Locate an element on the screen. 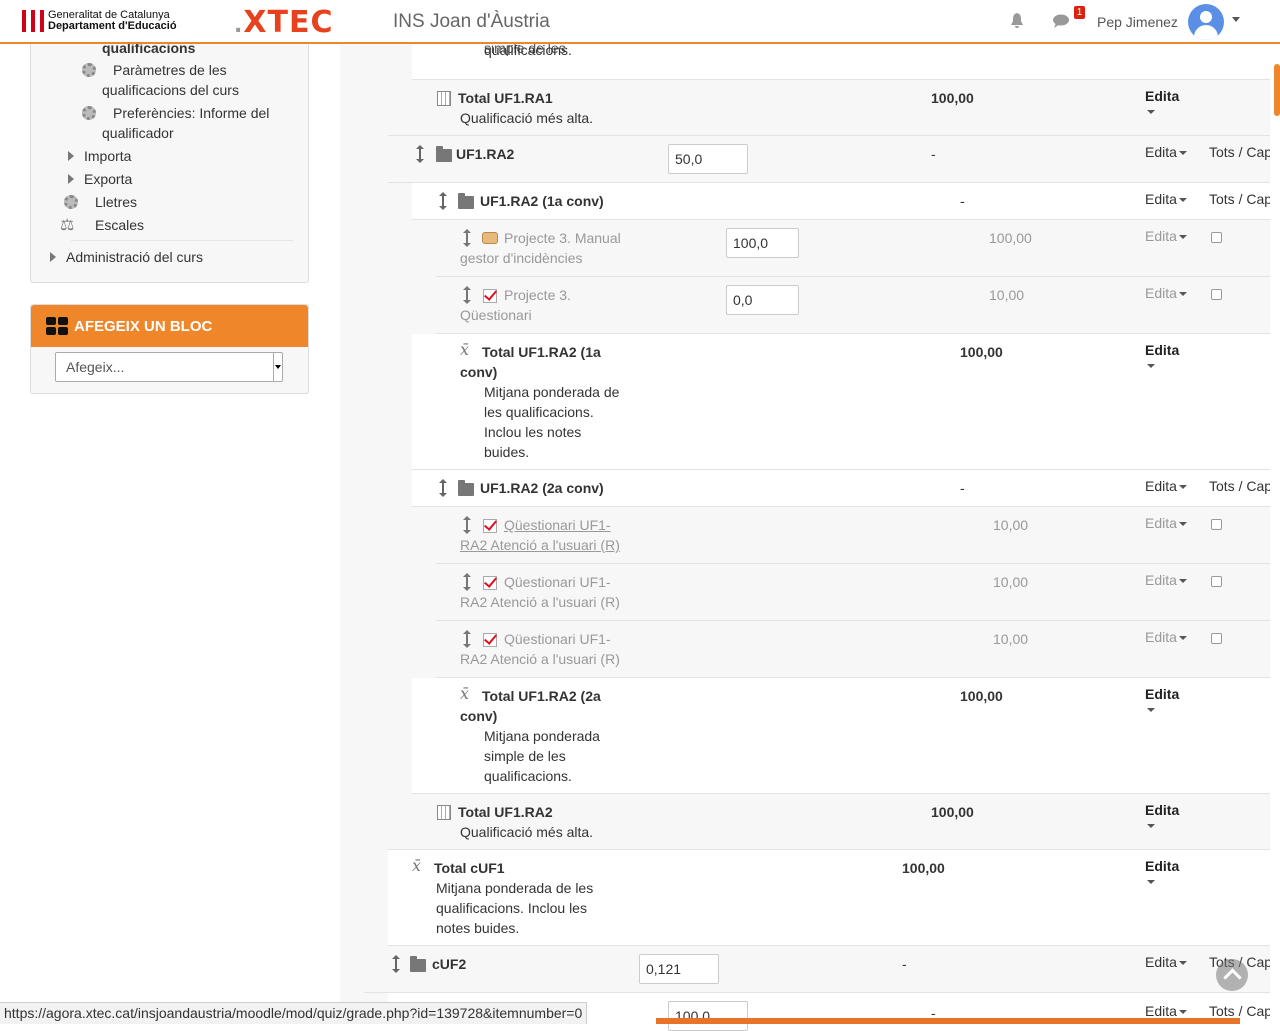 The width and height of the screenshot is (1280, 1031). grade-item-name-l2: gestor d'incidències is located at coordinates (521, 258).